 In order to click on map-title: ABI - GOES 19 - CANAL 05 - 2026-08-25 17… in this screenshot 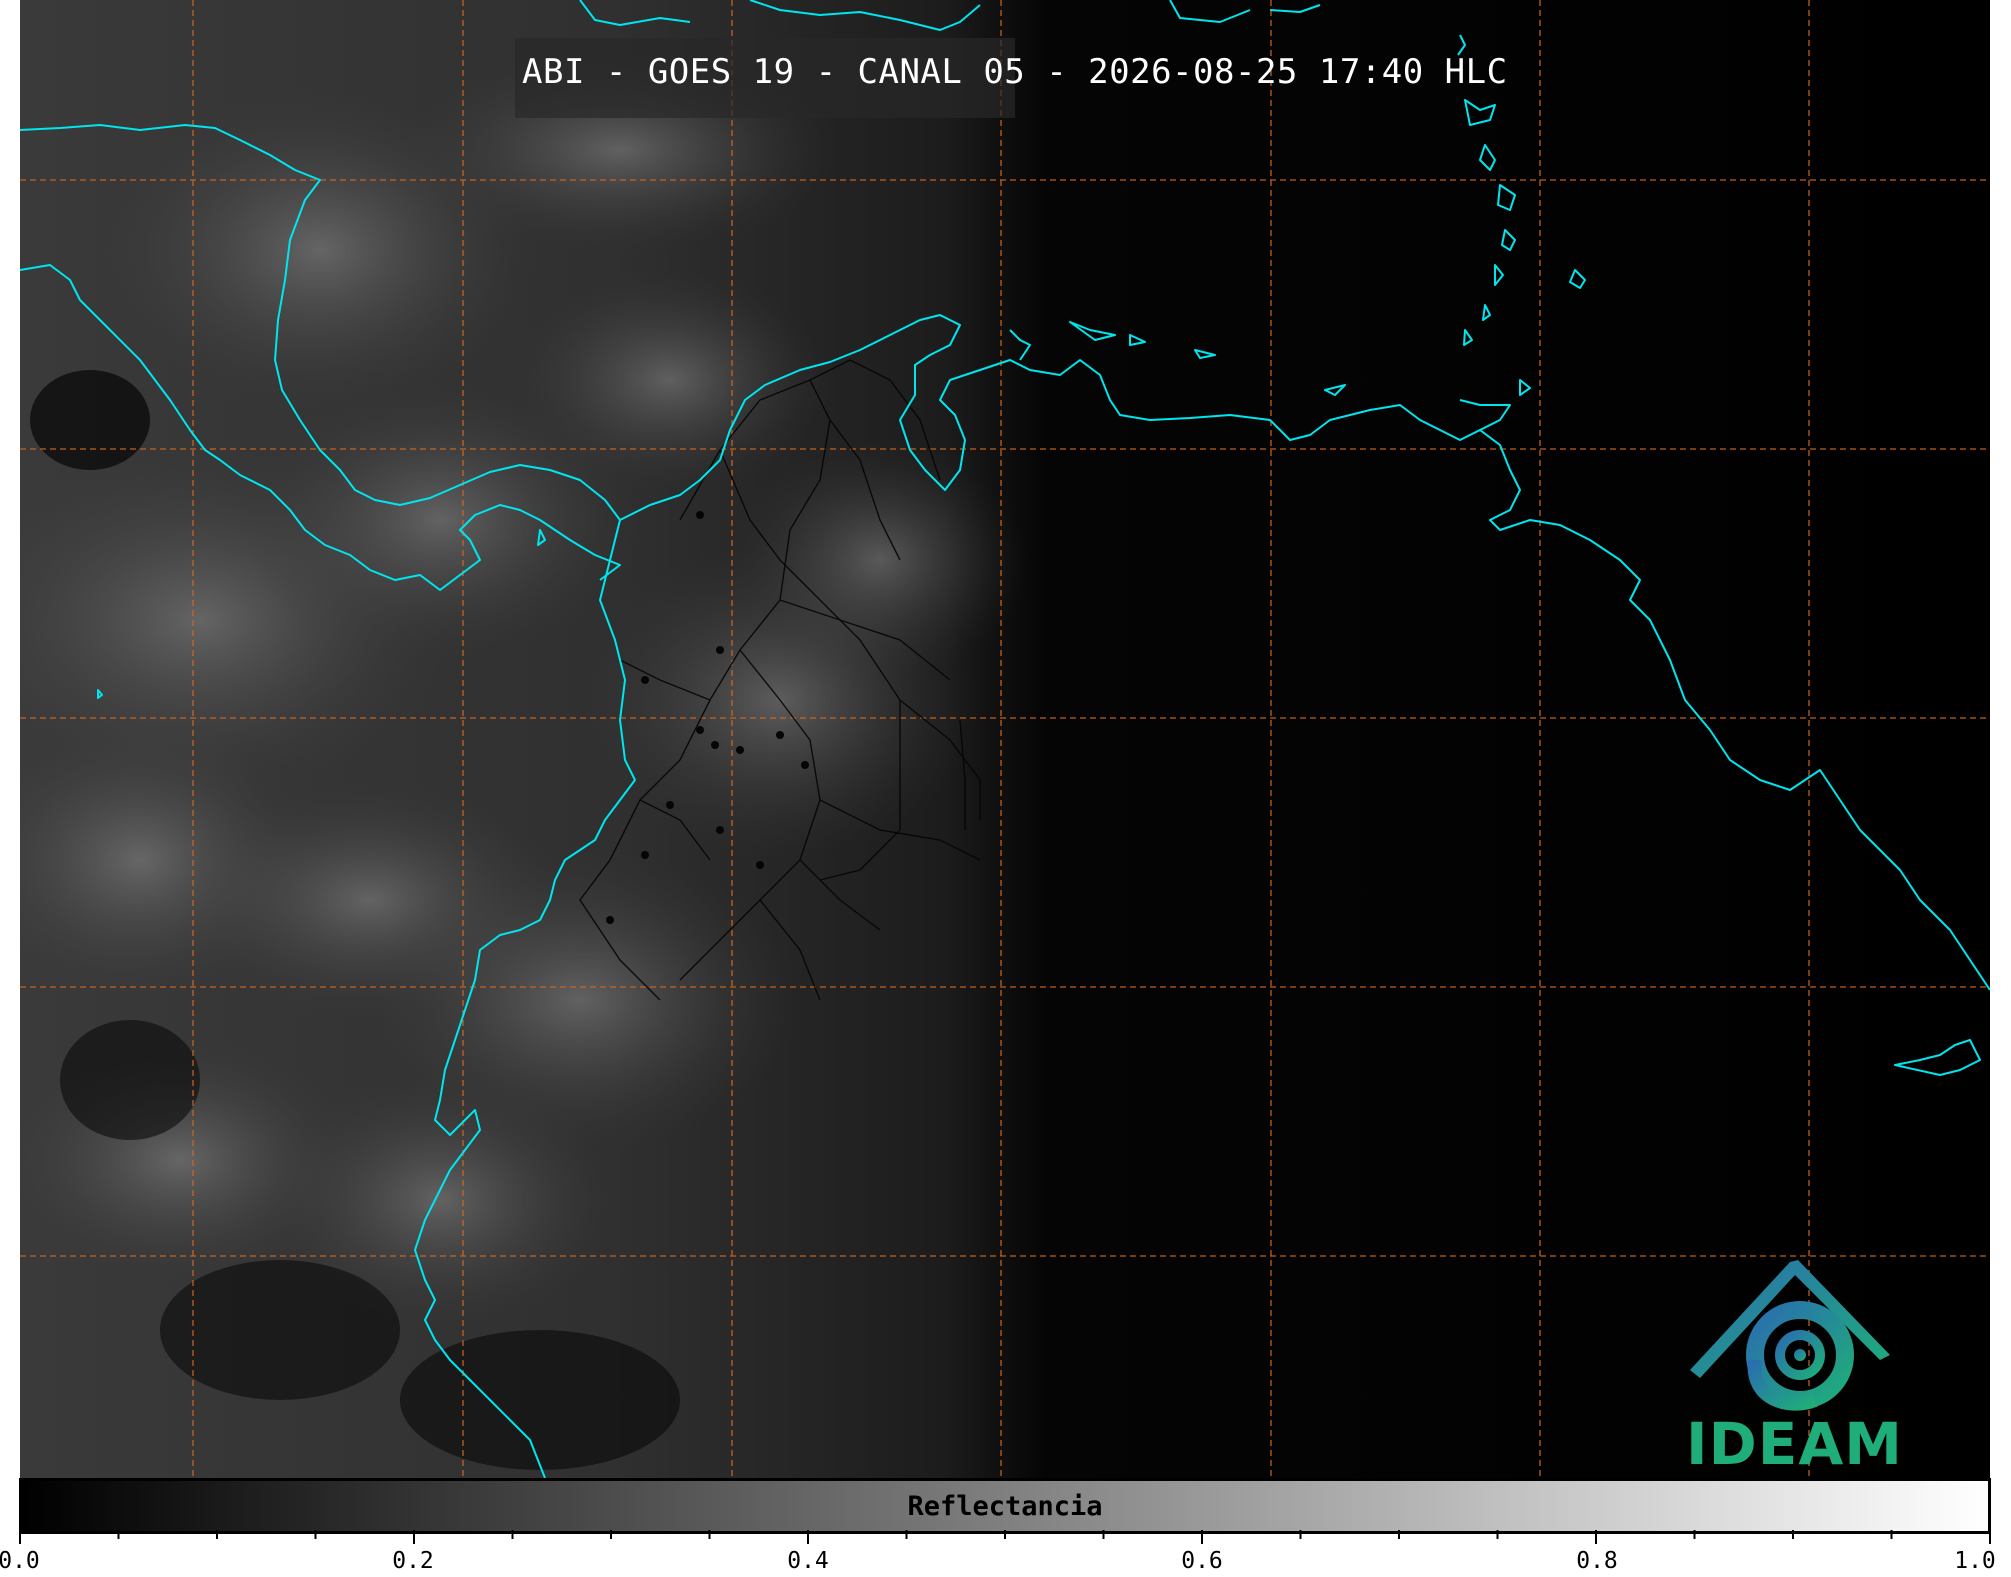, I will do `click(1015, 72)`.